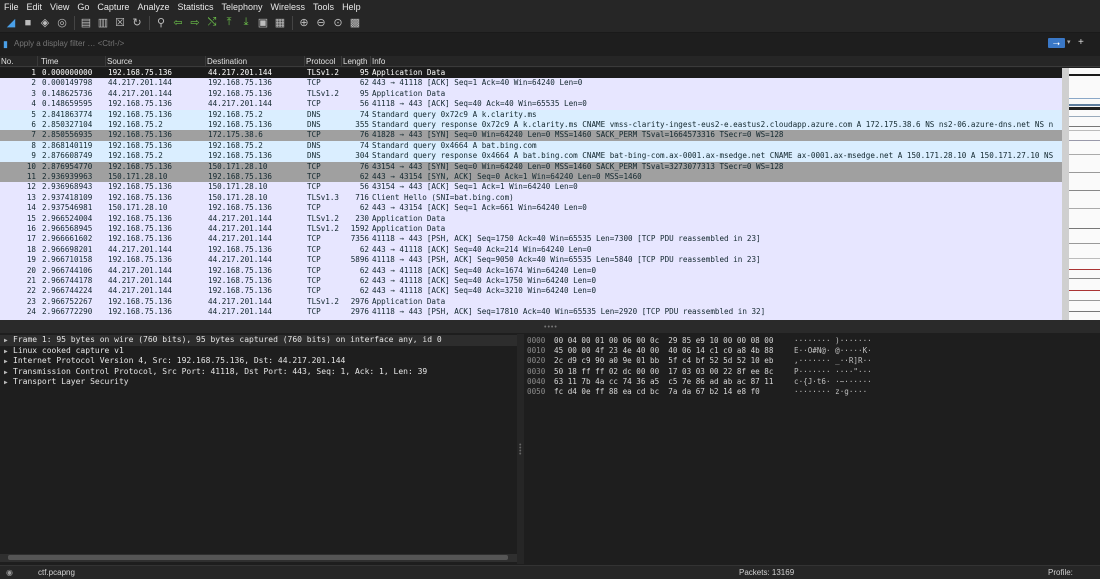 Image resolution: width=1100 pixels, height=579 pixels. Describe the element at coordinates (323, 7) in the screenshot. I see `menu-tools: Tools` at that location.